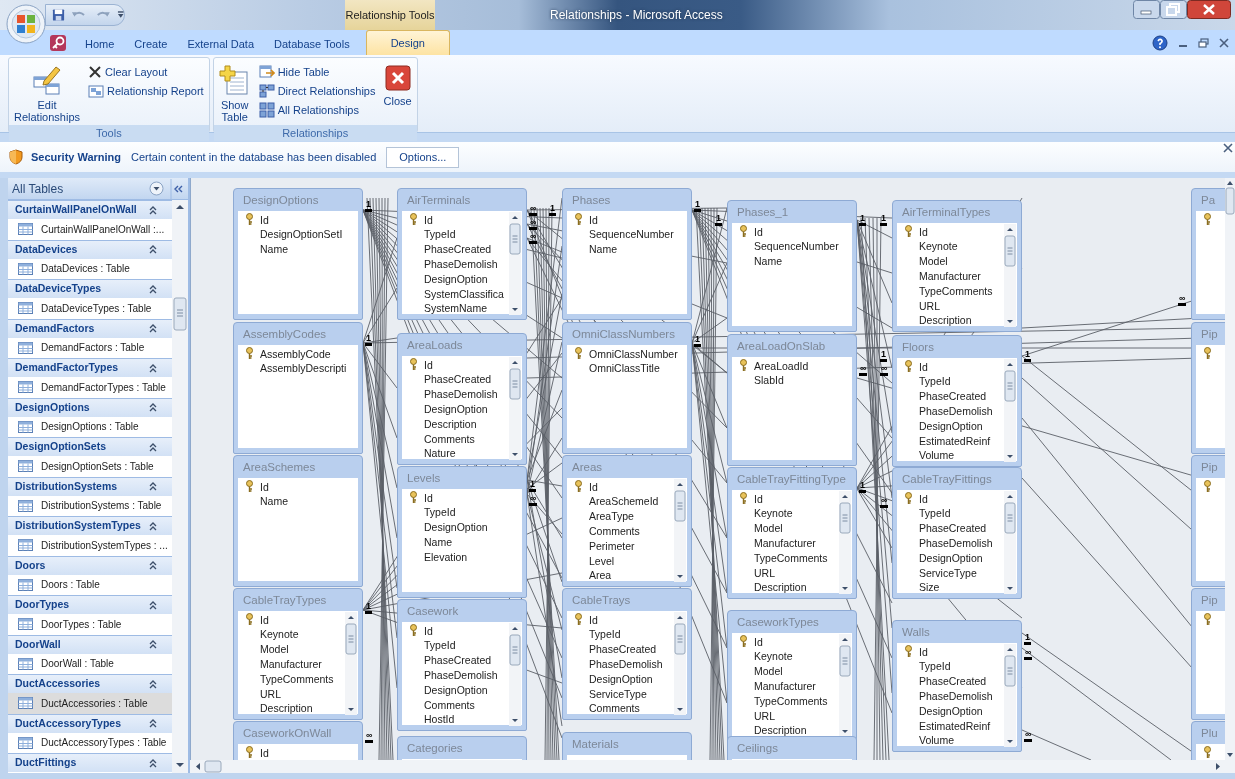  What do you see at coordinates (298, 740) in the screenshot?
I see `table-window: CaseworkOnWall Id` at bounding box center [298, 740].